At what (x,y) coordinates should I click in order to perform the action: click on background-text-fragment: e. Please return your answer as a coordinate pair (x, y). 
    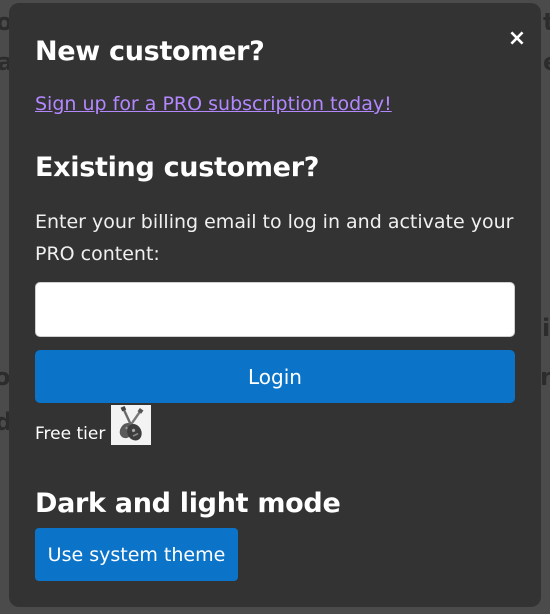
    Looking at the image, I should click on (546, 62).